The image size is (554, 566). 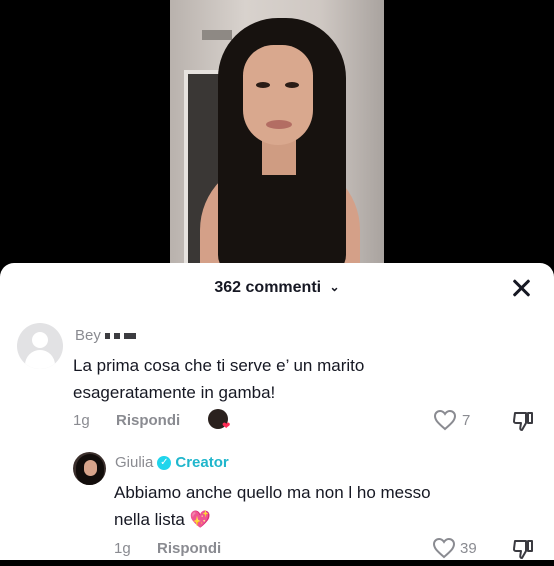 What do you see at coordinates (272, 492) in the screenshot?
I see `reply-text-line: Abbiamo anche quello ma non l ho messo` at bounding box center [272, 492].